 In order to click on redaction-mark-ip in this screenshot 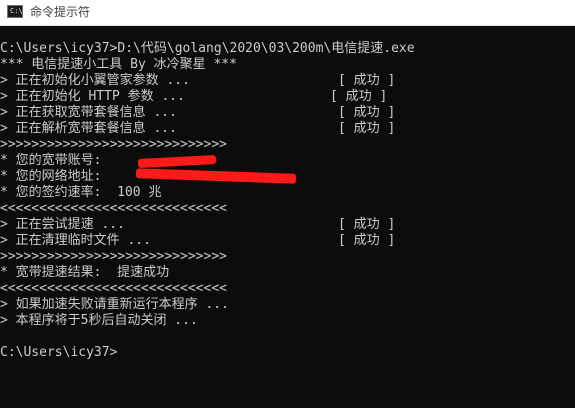, I will do `click(216, 176)`.